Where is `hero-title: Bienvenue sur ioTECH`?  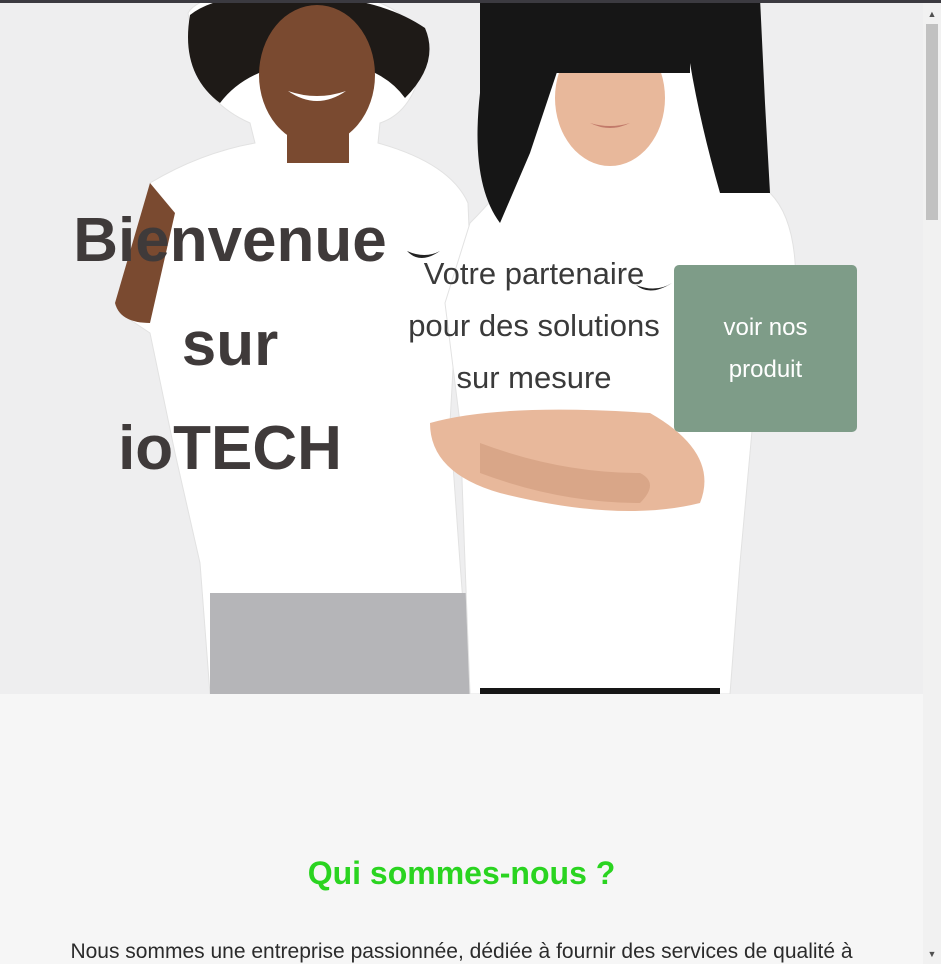 hero-title: Bienvenue sur ioTECH is located at coordinates (230, 345).